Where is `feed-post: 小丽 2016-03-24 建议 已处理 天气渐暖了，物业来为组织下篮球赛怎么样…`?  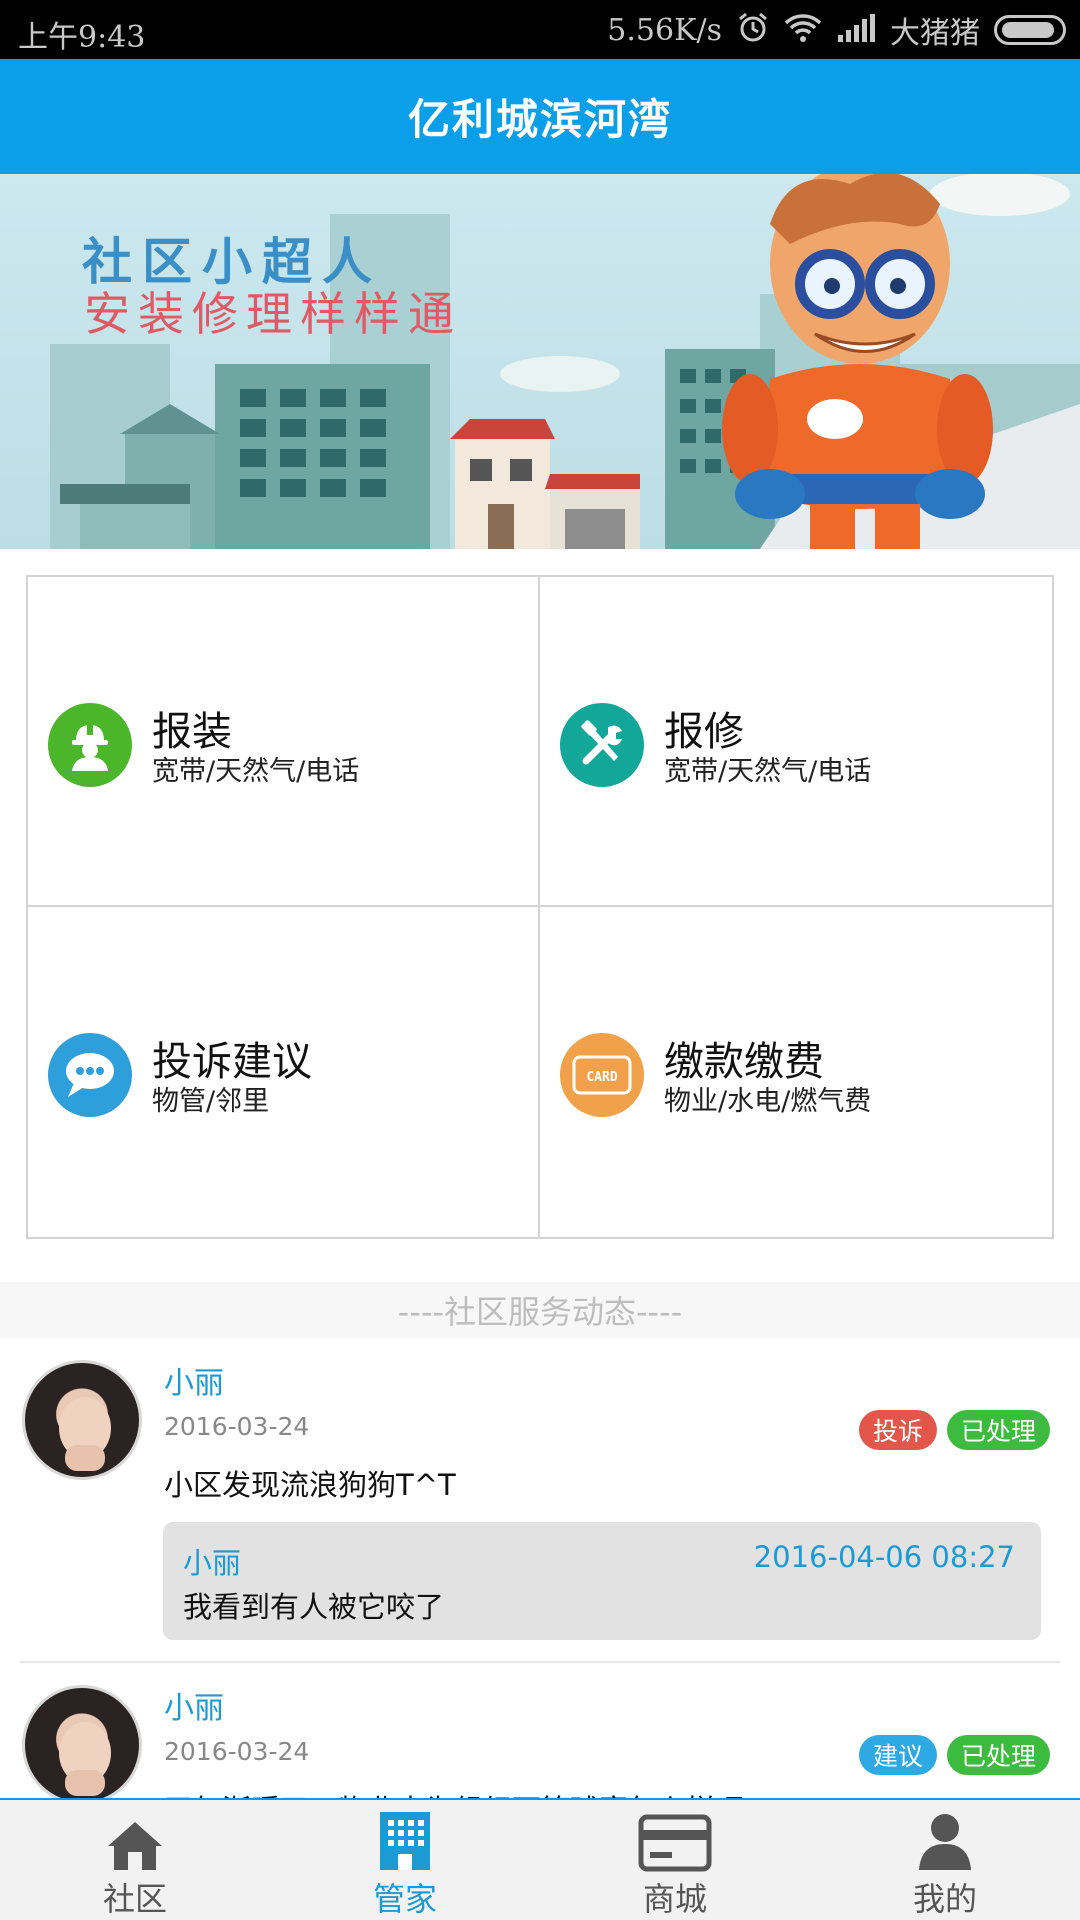
feed-post: 小丽 2016-03-24 建议 已处理 天气渐暖了，物业来为组织下篮球赛怎么样… is located at coordinates (540, 1730).